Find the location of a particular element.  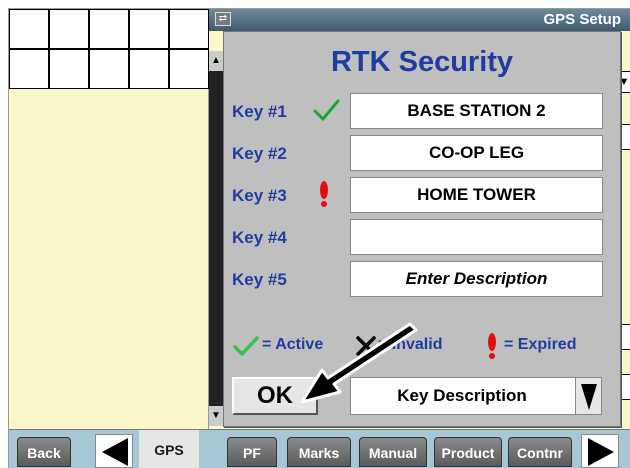

key-3-field: HOME TOWER is located at coordinates (476, 195).